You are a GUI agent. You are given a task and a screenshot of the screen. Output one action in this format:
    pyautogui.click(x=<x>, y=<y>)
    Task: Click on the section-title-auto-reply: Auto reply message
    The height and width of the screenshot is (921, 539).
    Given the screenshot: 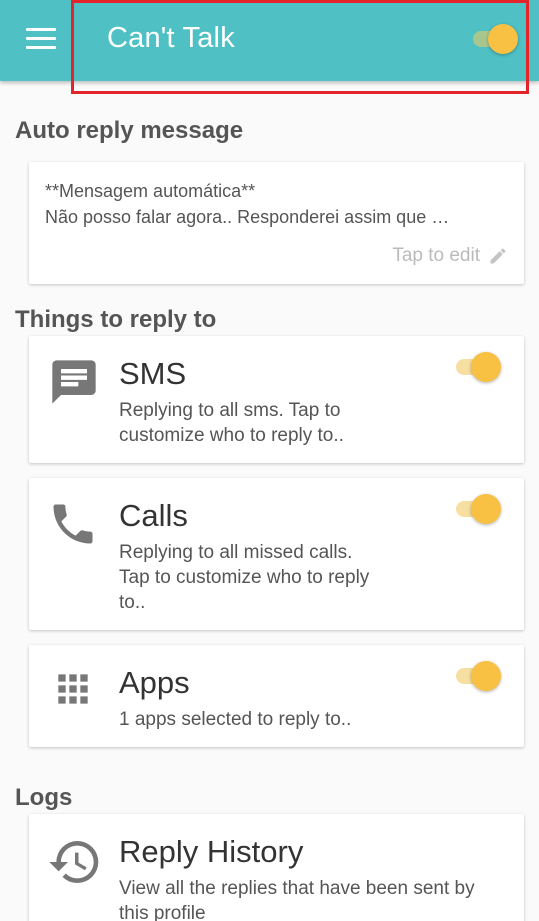 What is the action you would take?
    pyautogui.click(x=129, y=130)
    